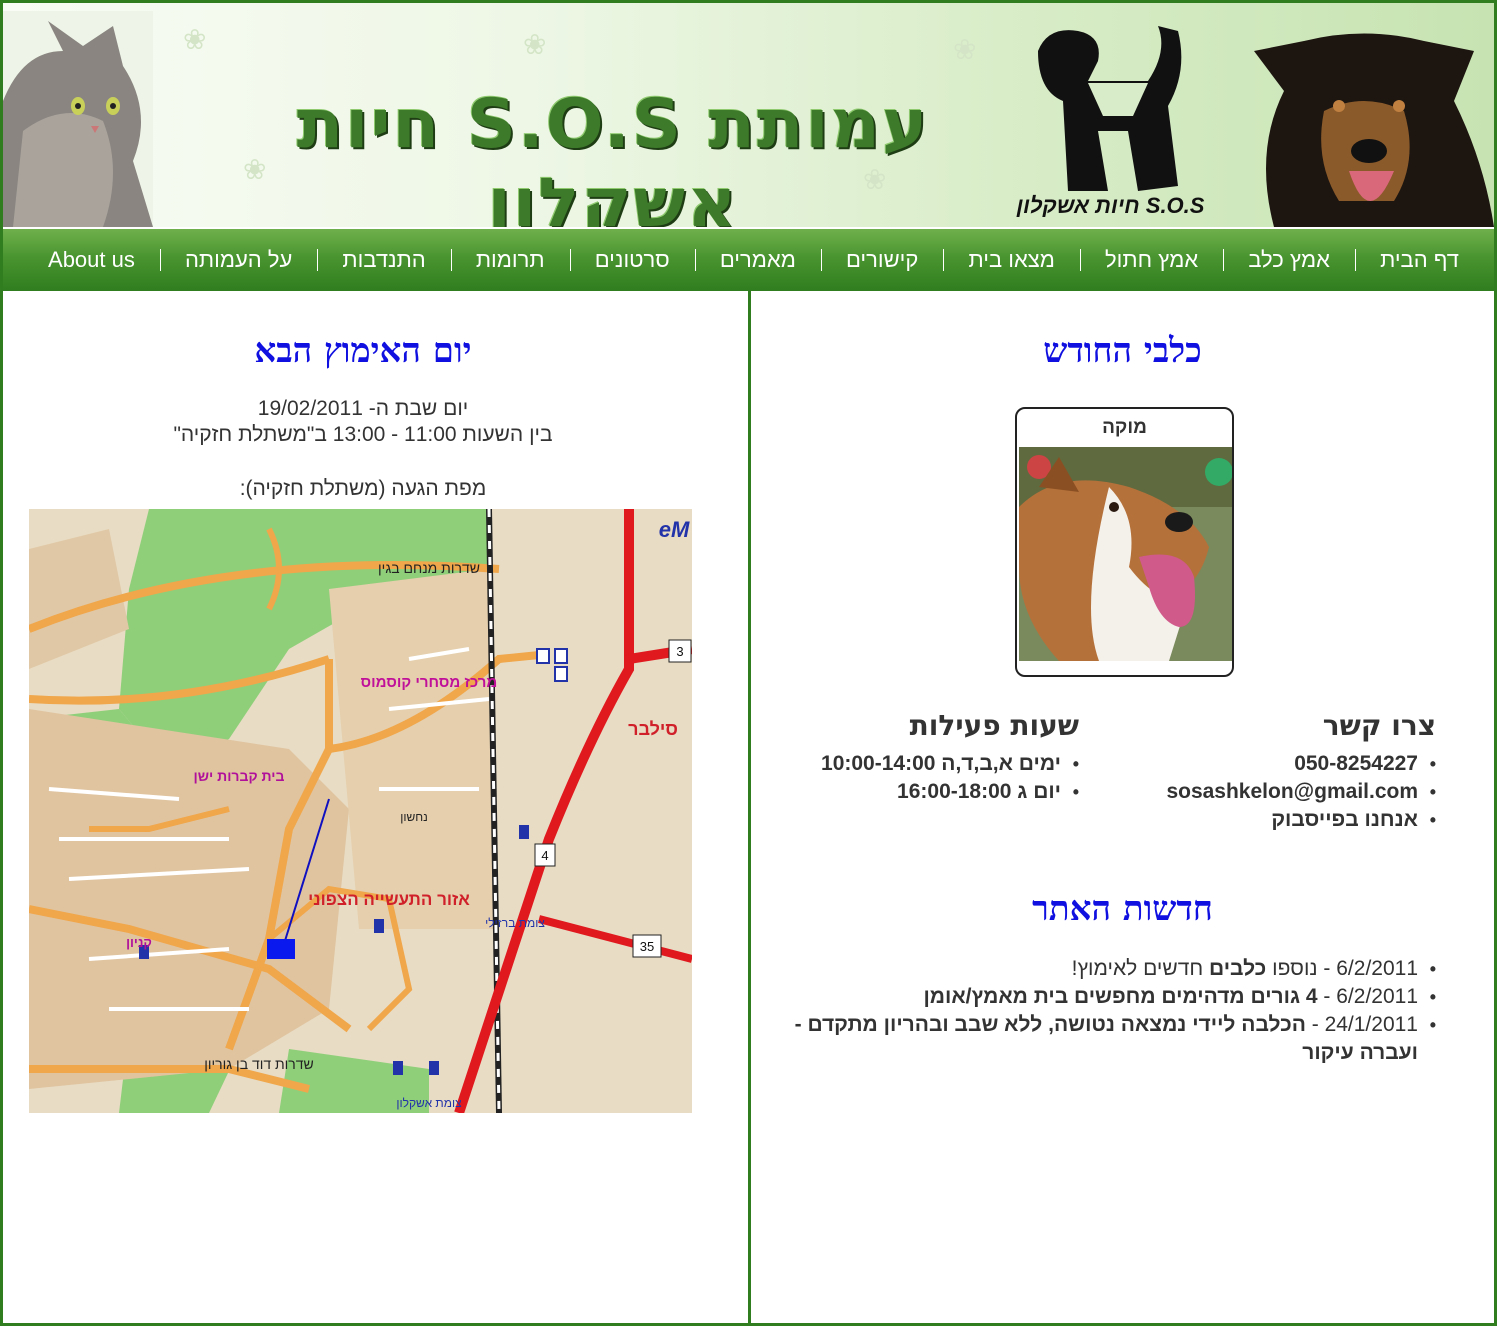 The width and height of the screenshot is (1497, 1326). What do you see at coordinates (515, 923) in the screenshot?
I see `map-label-barzilai: צומת ברזילי` at bounding box center [515, 923].